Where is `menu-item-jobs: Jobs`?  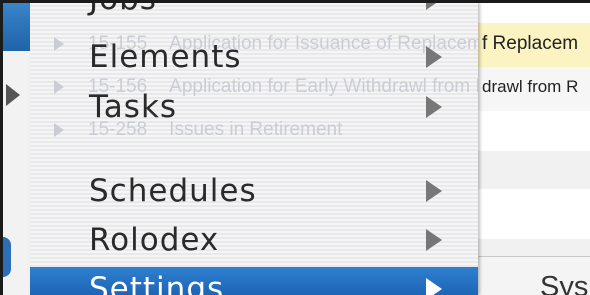
menu-item-jobs: Jobs is located at coordinates (254, 12).